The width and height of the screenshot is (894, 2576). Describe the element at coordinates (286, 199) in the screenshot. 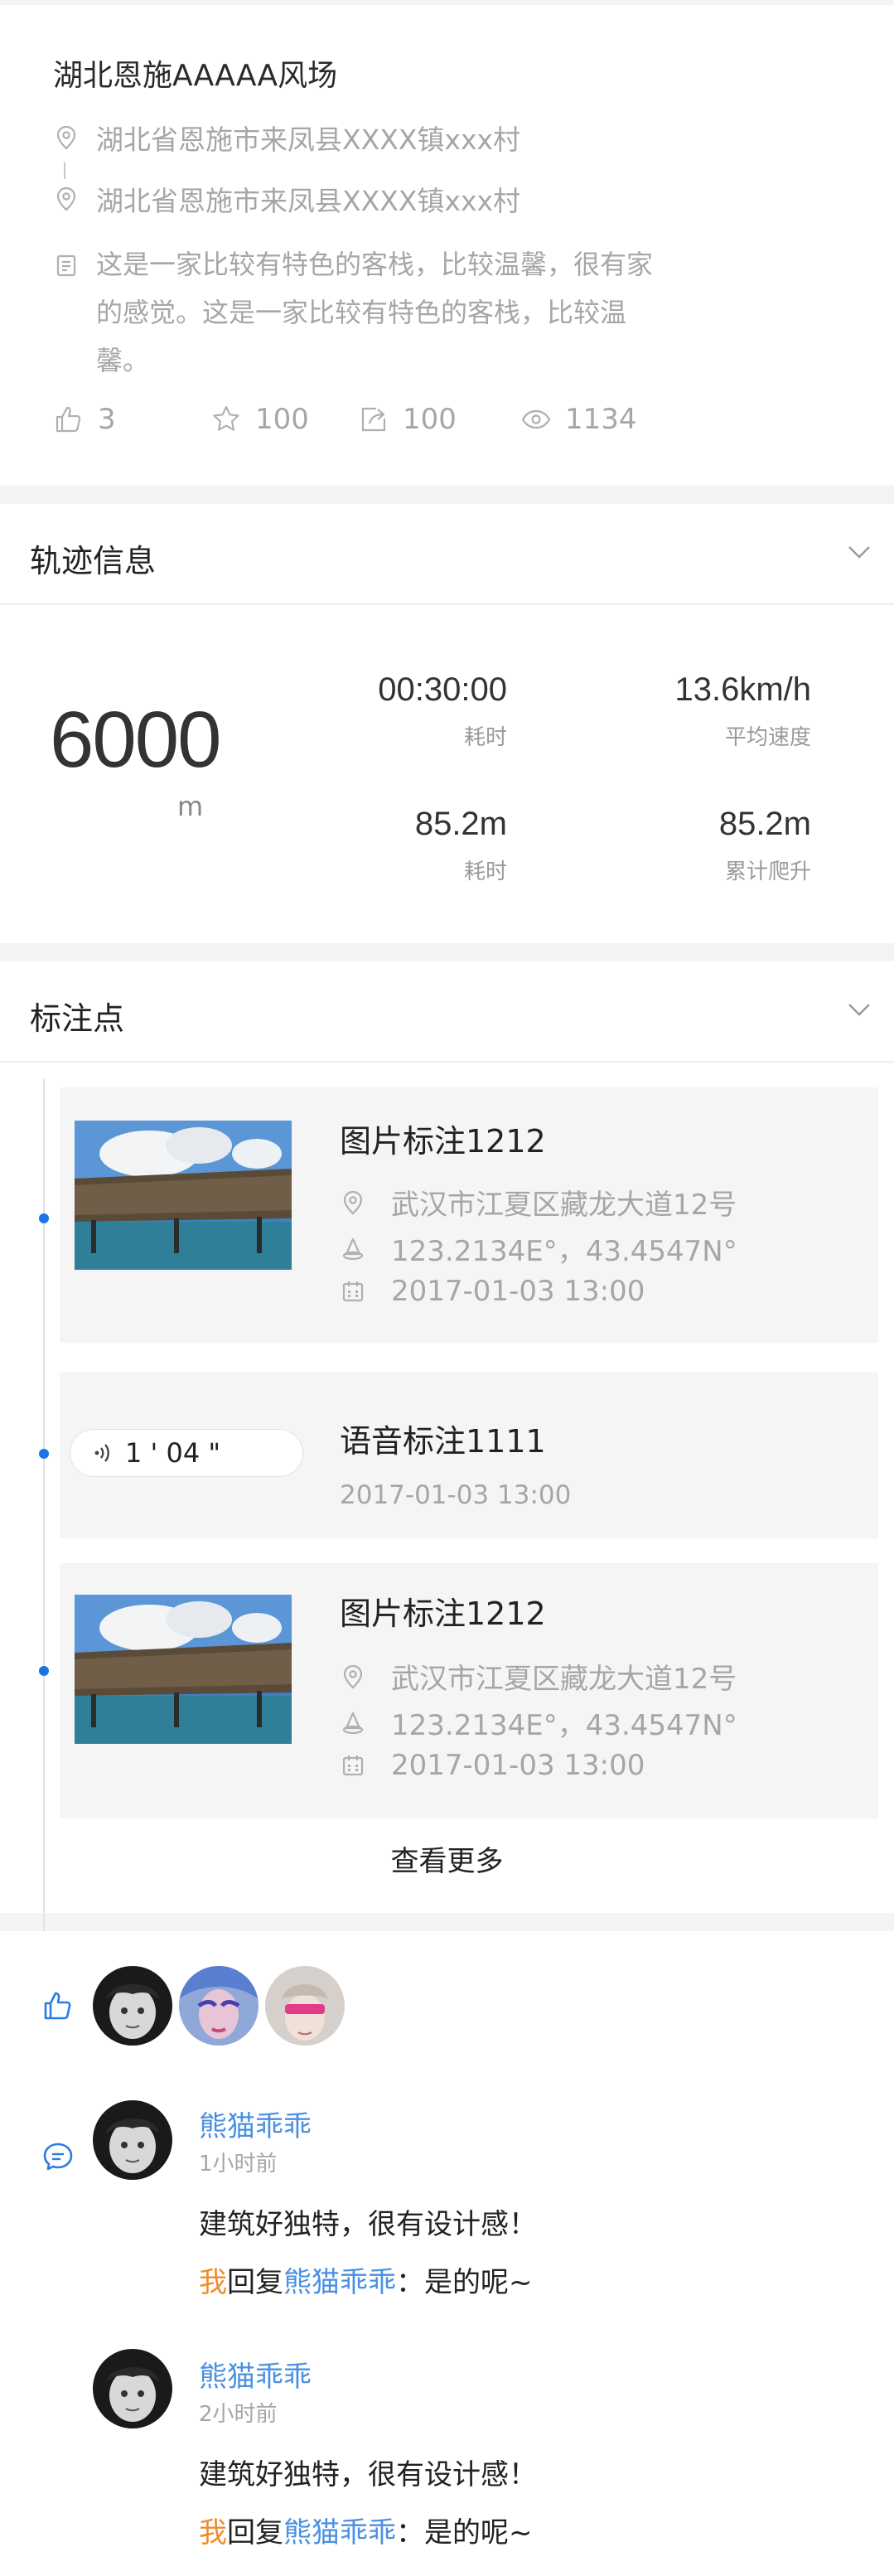

I see `location-to-row: 湖北省恩施市来凤县XXXX镇xxx村` at that location.